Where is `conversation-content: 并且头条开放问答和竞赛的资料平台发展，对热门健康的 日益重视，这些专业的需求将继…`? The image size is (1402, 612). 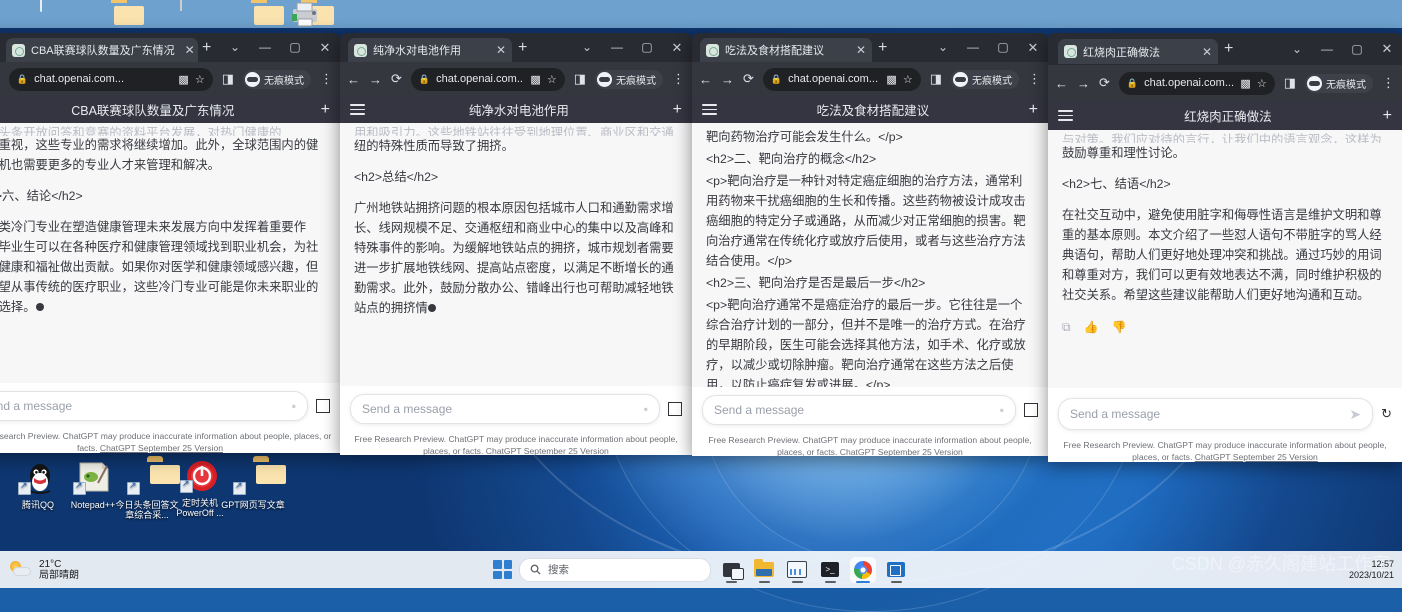 conversation-content: 并且头条开放问答和竞赛的资料平台发展，对热门健康的 日益重视，这些专业的需求将继… is located at coordinates (170, 253).